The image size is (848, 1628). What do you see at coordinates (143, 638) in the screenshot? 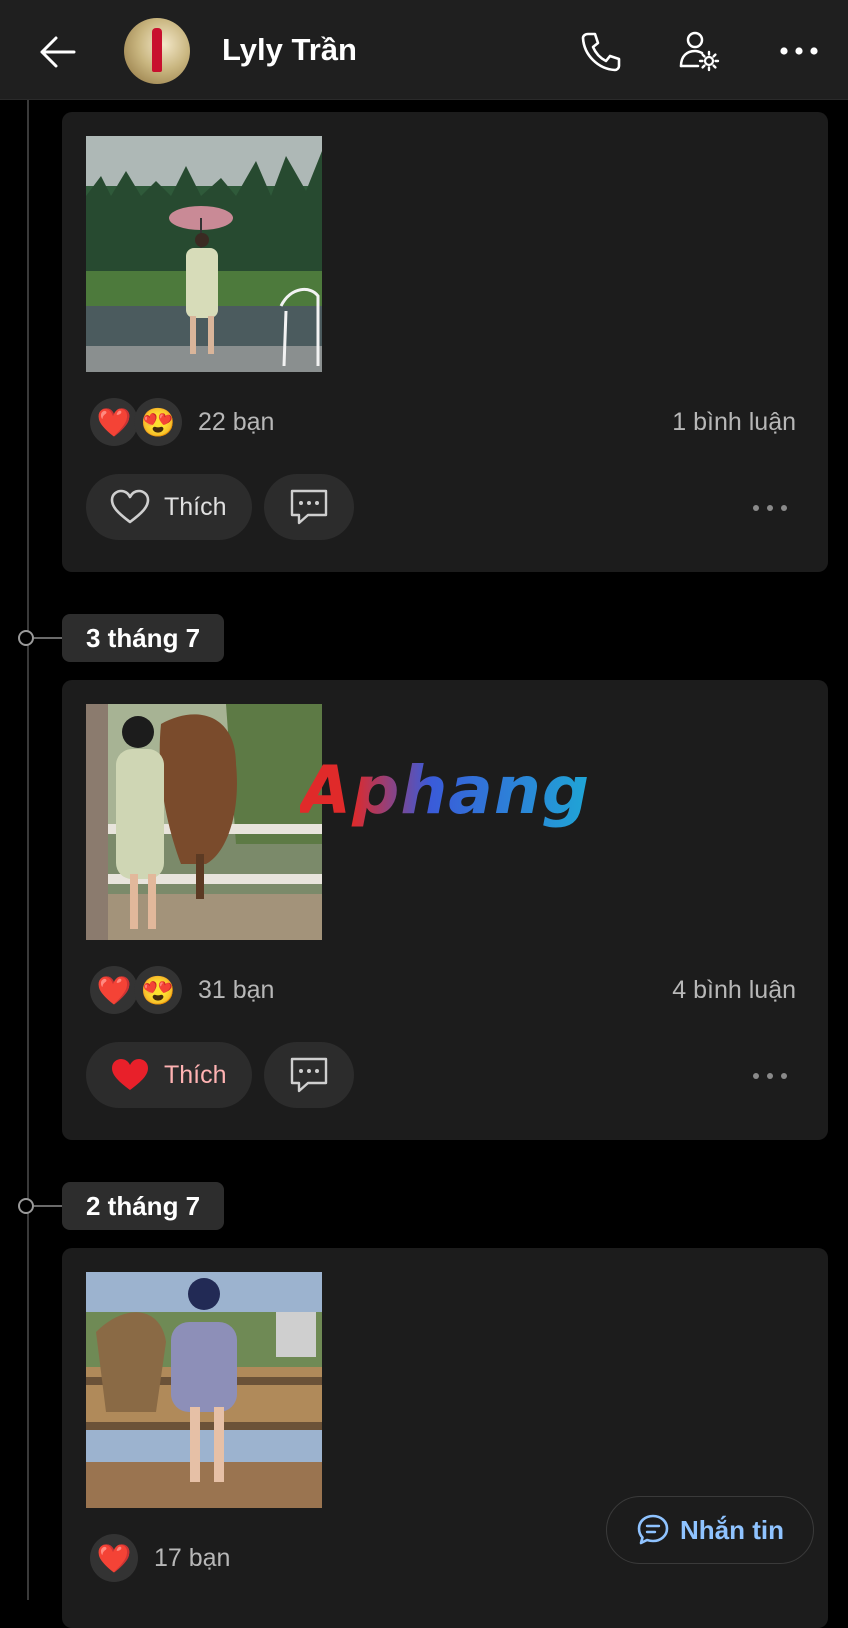
I see `date-separator: 3 tháng 7` at bounding box center [143, 638].